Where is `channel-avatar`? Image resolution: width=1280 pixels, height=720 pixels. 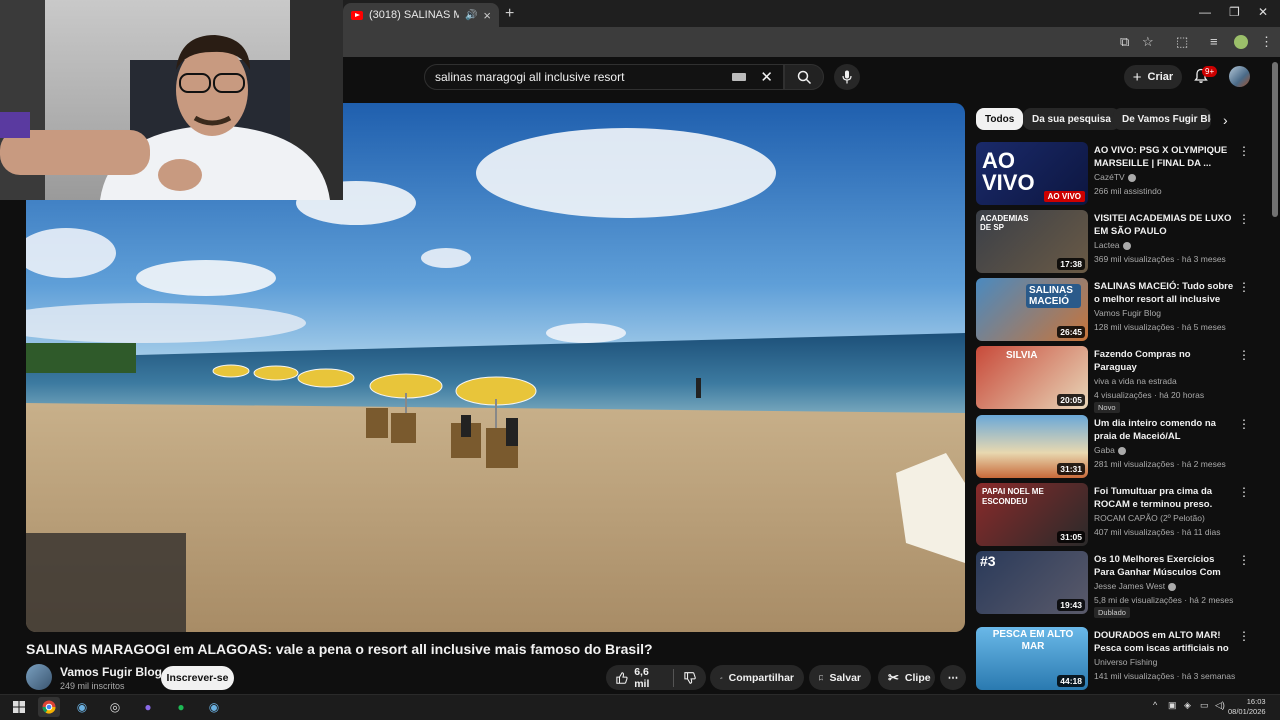 channel-avatar is located at coordinates (39, 677).